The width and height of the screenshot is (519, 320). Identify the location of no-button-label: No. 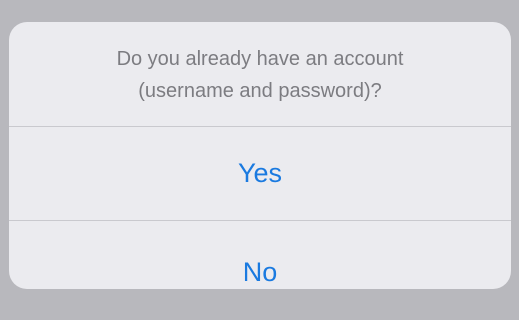
(260, 272).